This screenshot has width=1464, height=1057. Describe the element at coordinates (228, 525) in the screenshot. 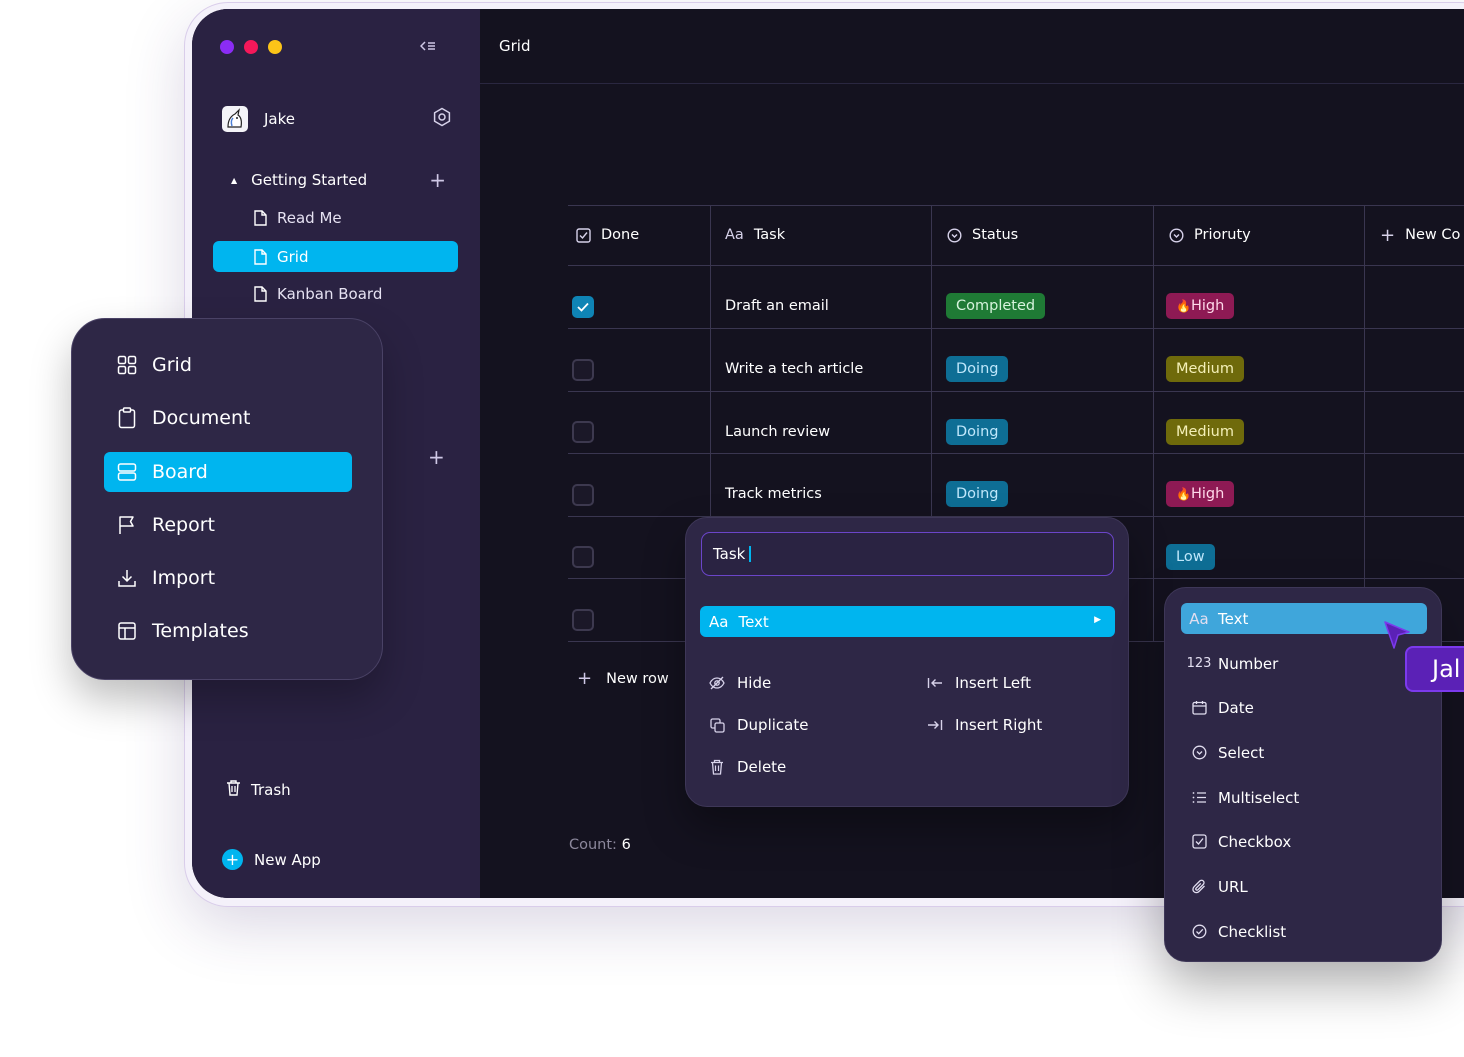

I see `view-item-report: Report` at that location.